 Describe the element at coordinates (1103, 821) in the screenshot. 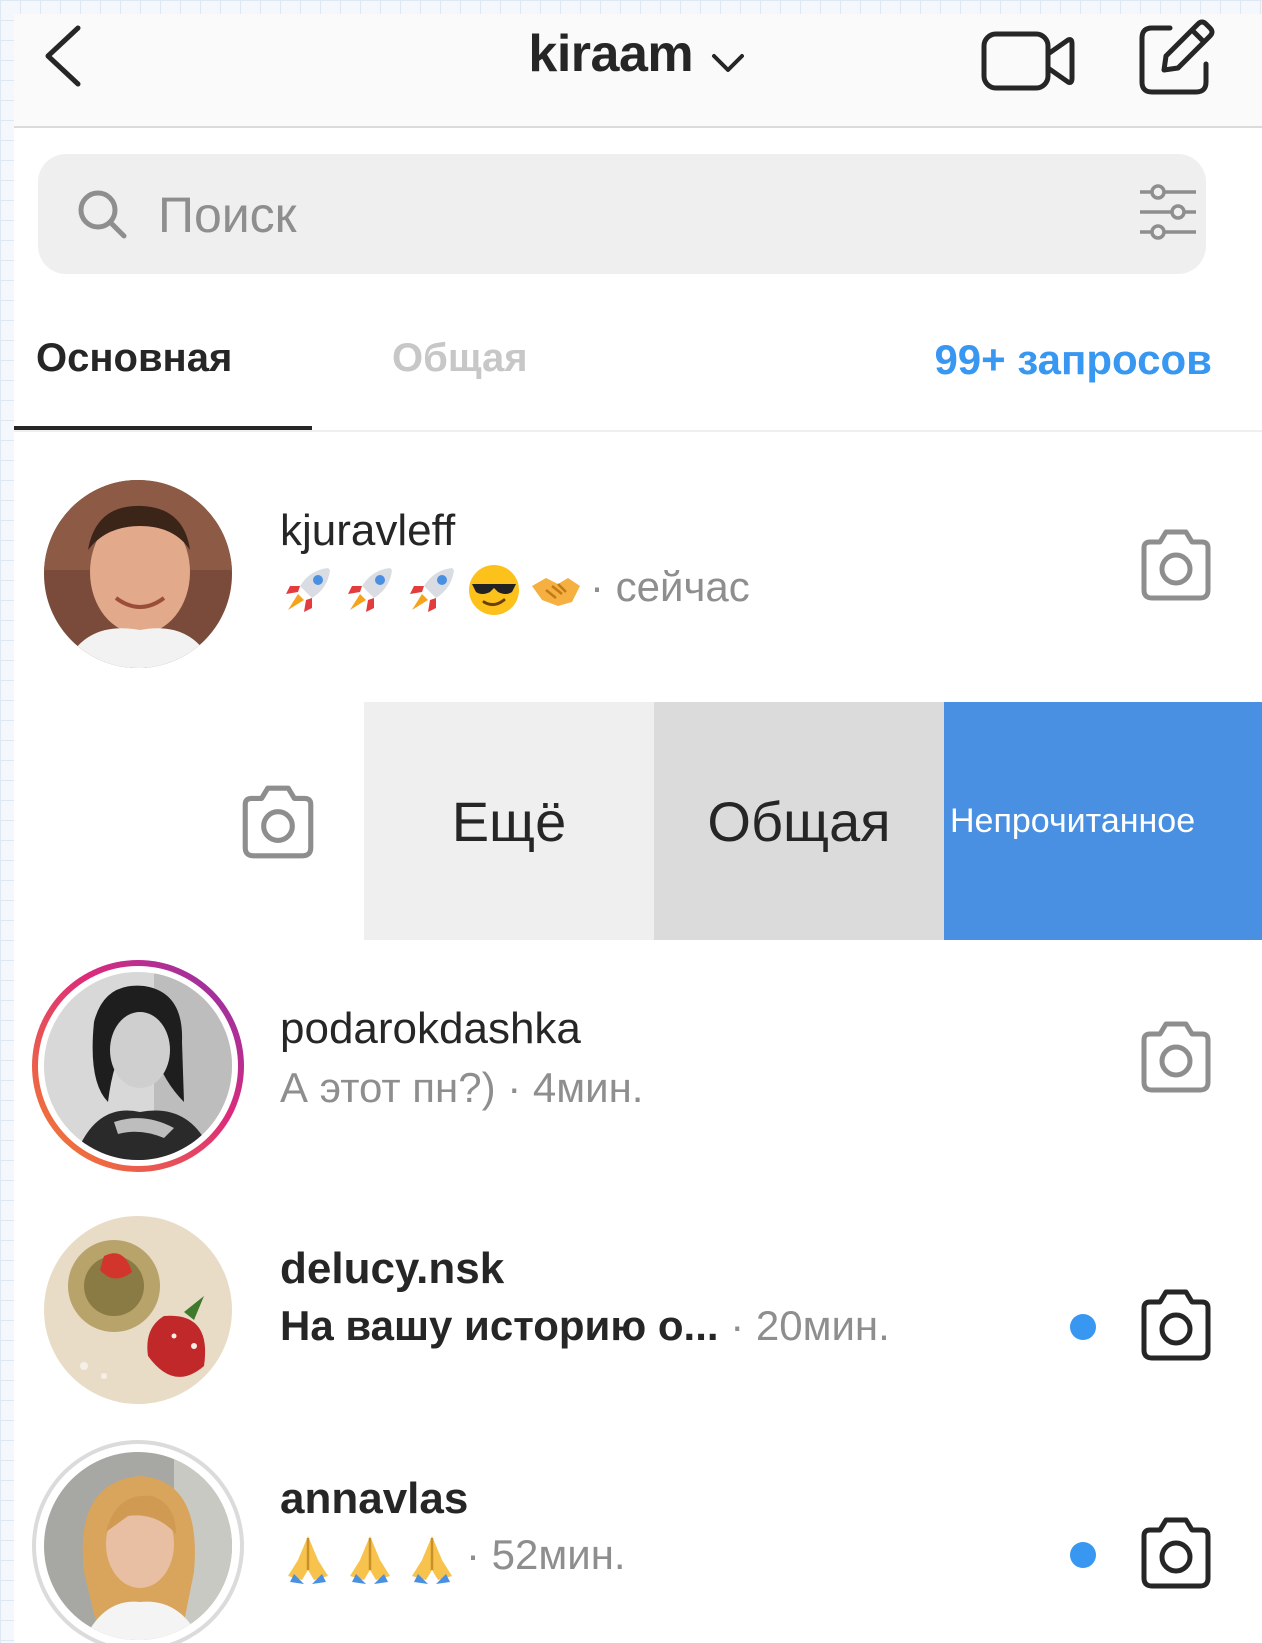

I see `mark-unread-button: Непрочитанное` at that location.